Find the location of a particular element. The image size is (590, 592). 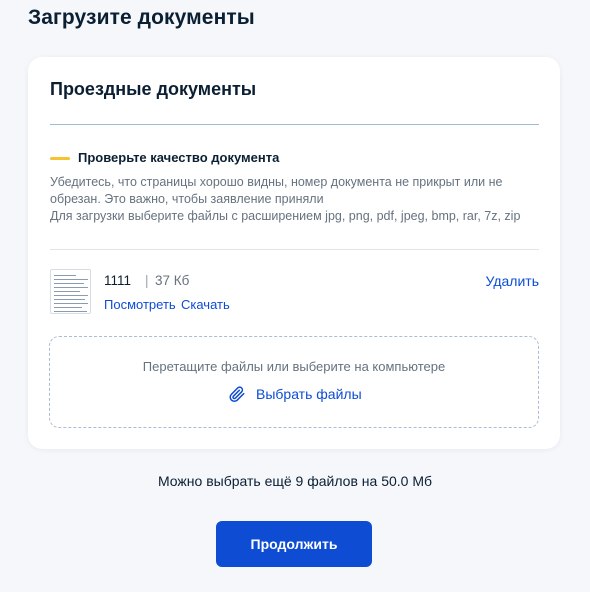

file-size: 37 Кб is located at coordinates (172, 280).